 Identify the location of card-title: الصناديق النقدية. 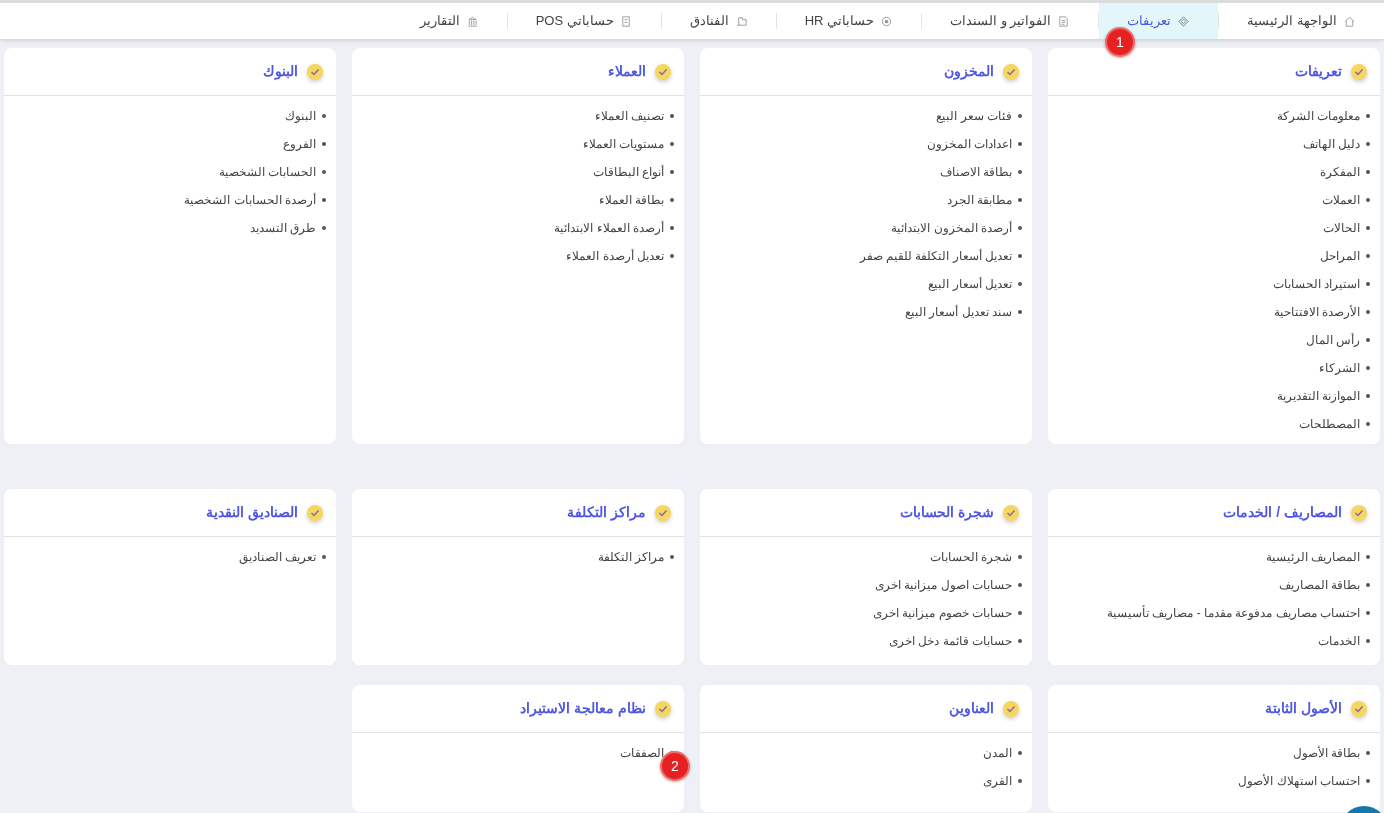
(252, 513).